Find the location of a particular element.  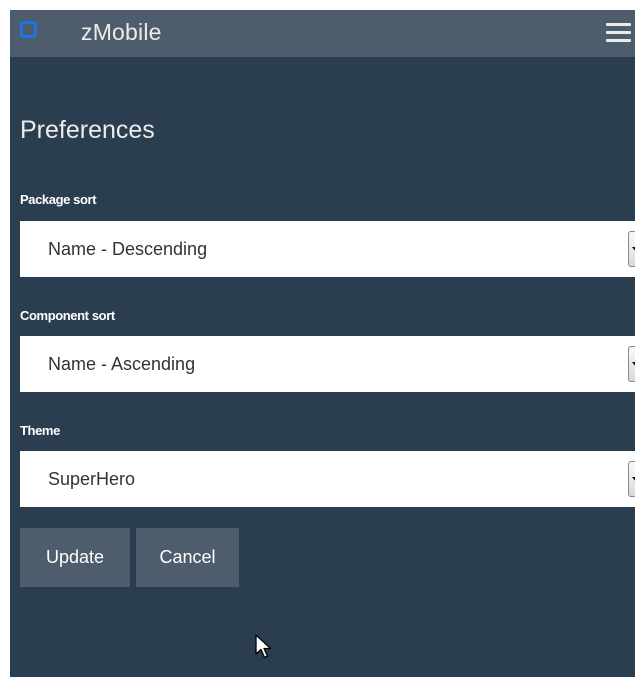

cancel-button: Cancel is located at coordinates (187, 557).